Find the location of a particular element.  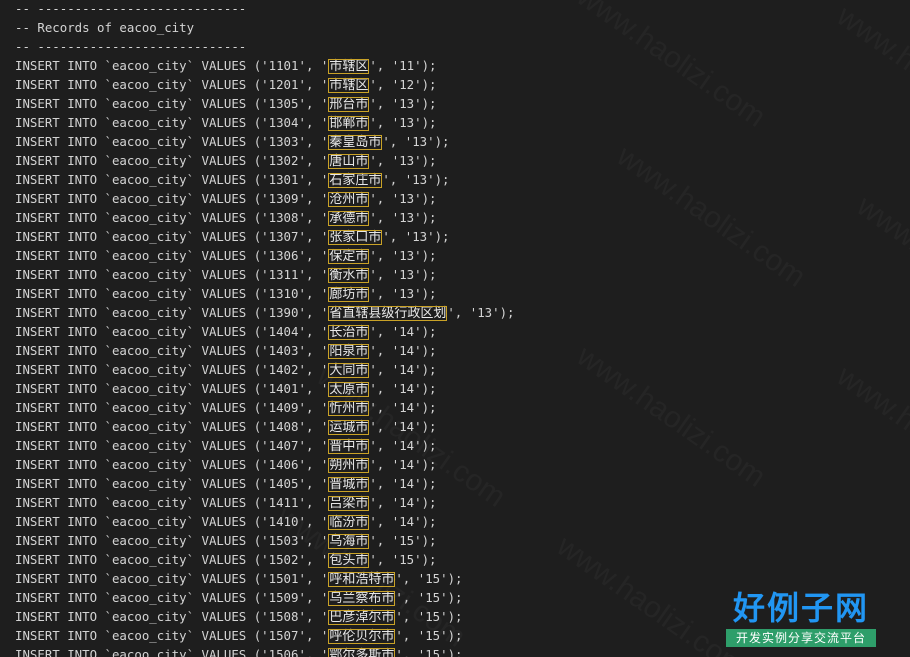

city-id: 1303 is located at coordinates (283, 141).